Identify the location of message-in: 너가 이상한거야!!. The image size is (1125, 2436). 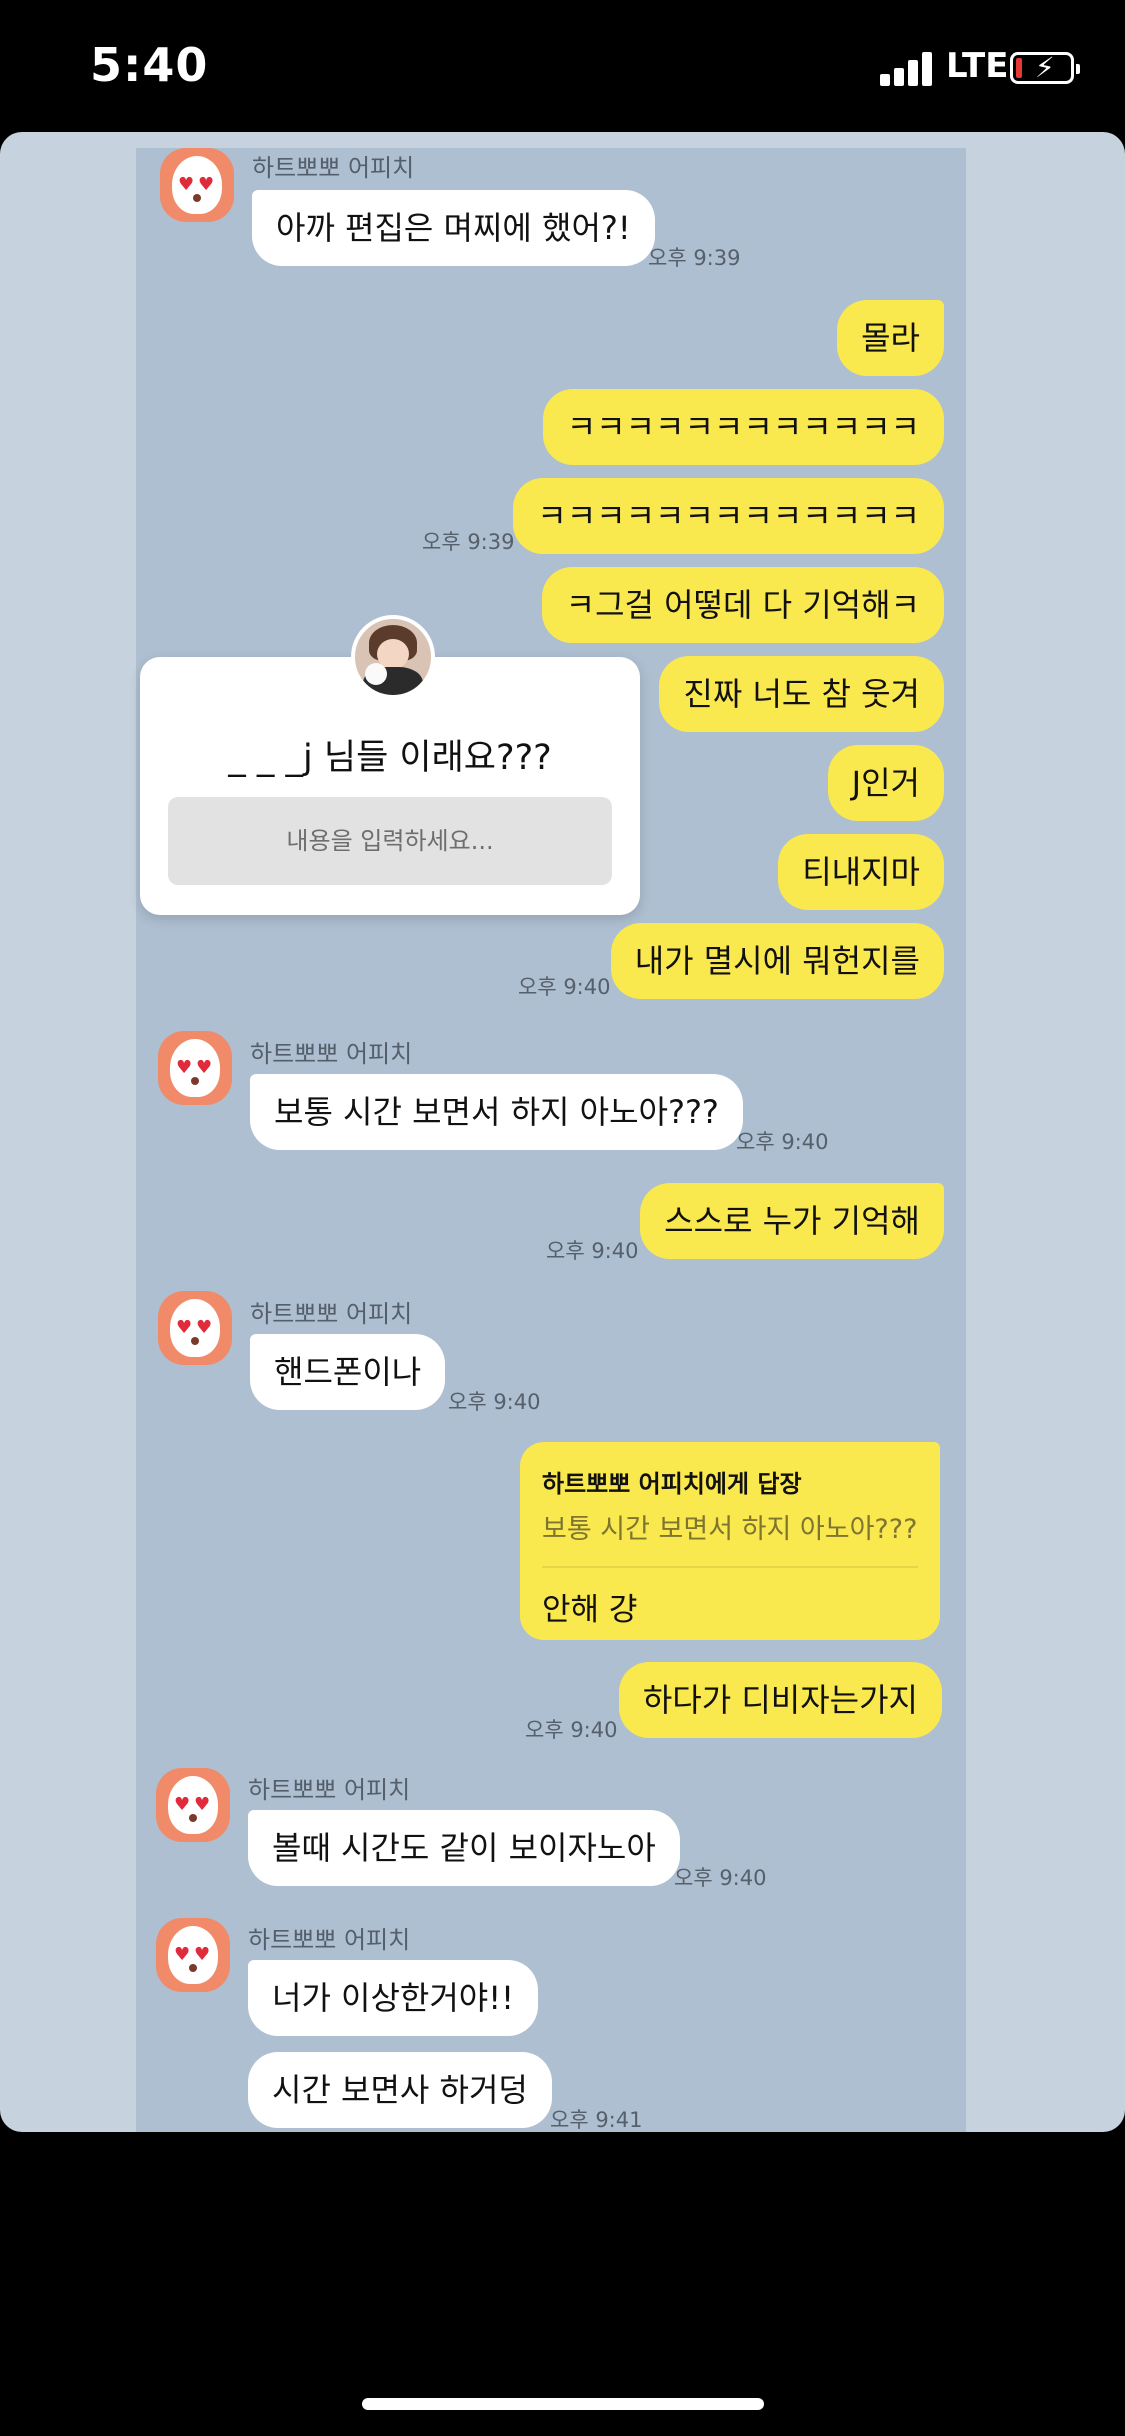
(393, 1998).